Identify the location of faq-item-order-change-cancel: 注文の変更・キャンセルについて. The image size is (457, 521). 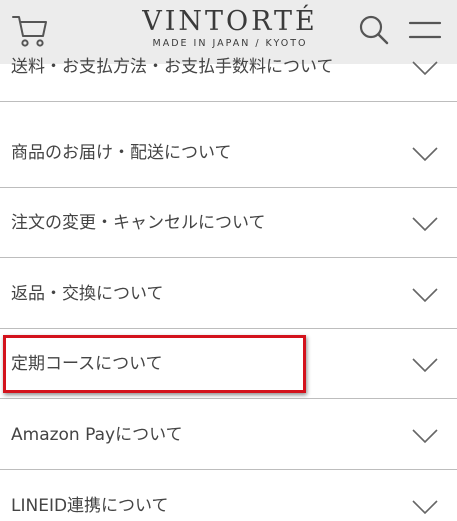
(228, 223).